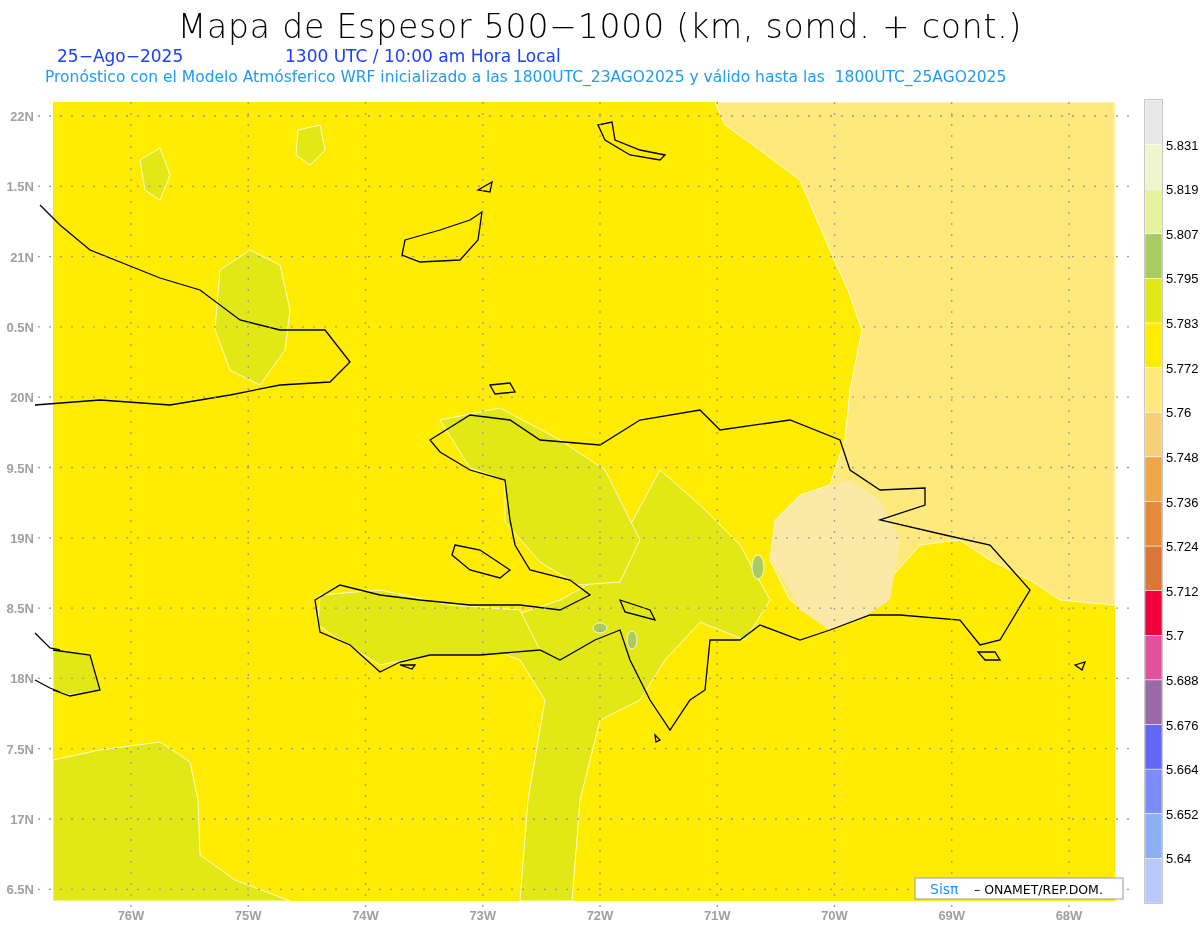 The width and height of the screenshot is (1200, 927). I want to click on colorbar-label: 5.831, so click(1182, 145).